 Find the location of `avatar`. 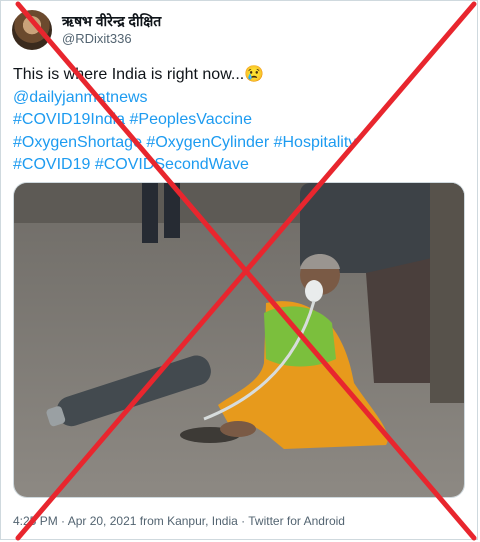

avatar is located at coordinates (32, 30).